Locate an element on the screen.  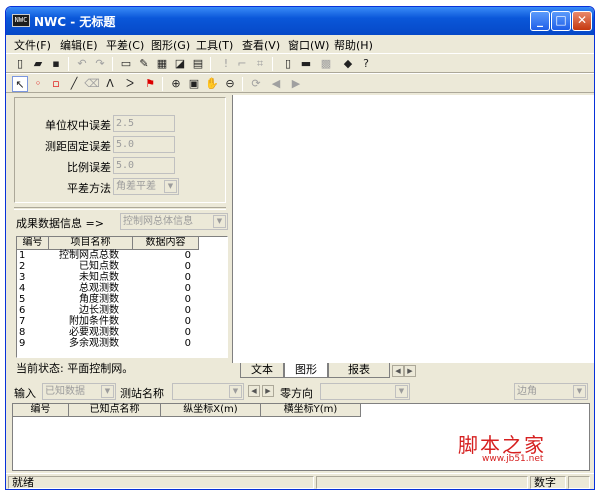
next-icon: ▶ is located at coordinates (296, 84).